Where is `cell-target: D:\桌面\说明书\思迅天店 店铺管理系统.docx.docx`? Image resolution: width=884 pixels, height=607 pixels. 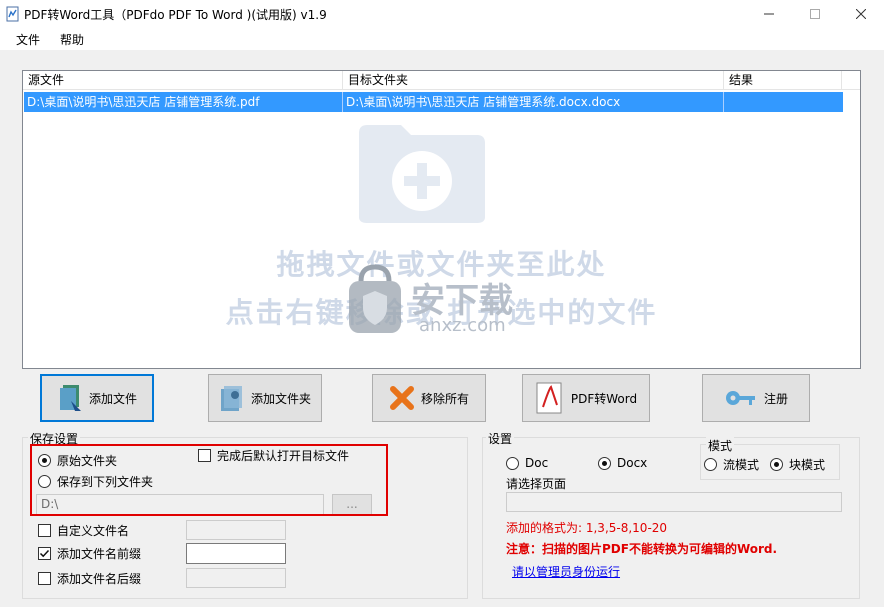
cell-target: D:\桌面\说明书\思迅天店 店铺管理系统.docx.docx is located at coordinates (533, 102).